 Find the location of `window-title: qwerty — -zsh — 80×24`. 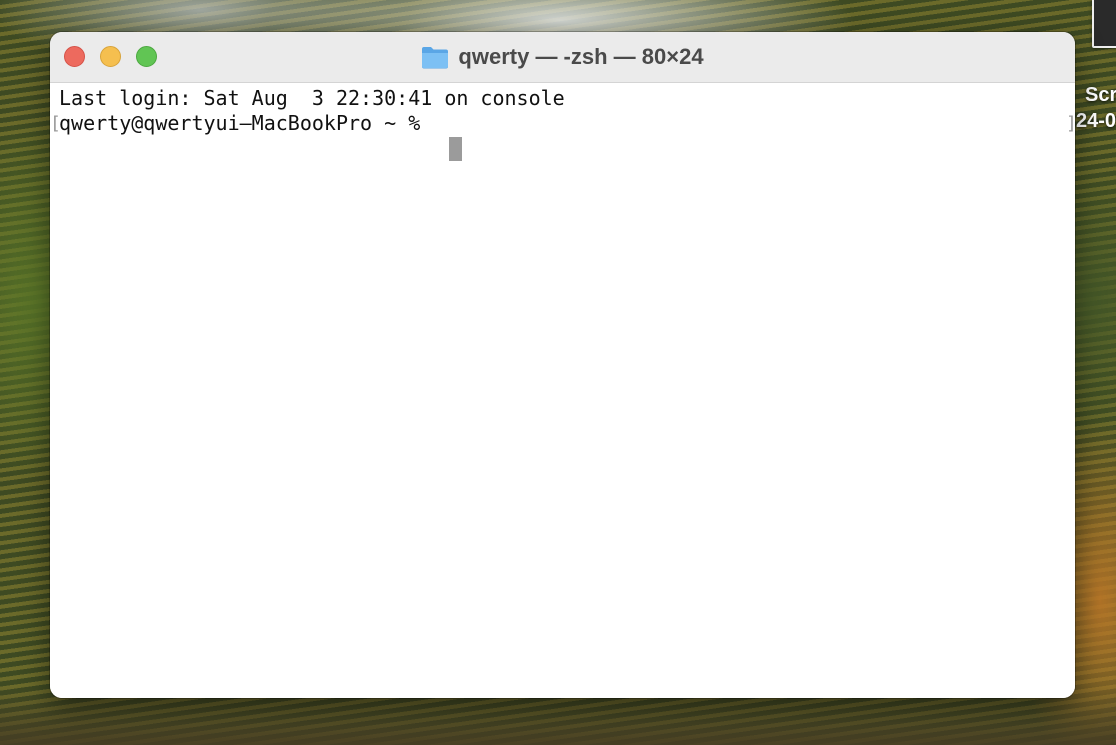

window-title: qwerty — -zsh — 80×24 is located at coordinates (562, 57).